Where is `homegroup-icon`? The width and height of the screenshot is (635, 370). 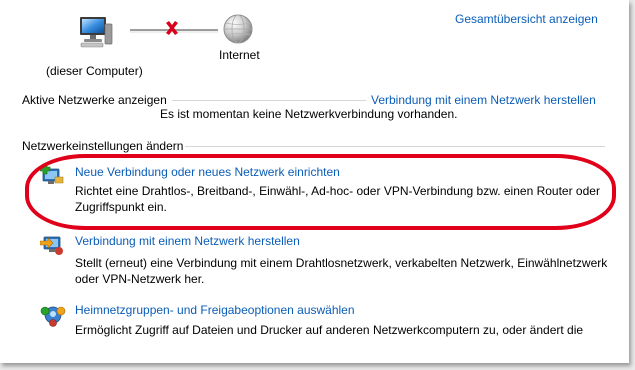 homegroup-icon is located at coordinates (53, 315).